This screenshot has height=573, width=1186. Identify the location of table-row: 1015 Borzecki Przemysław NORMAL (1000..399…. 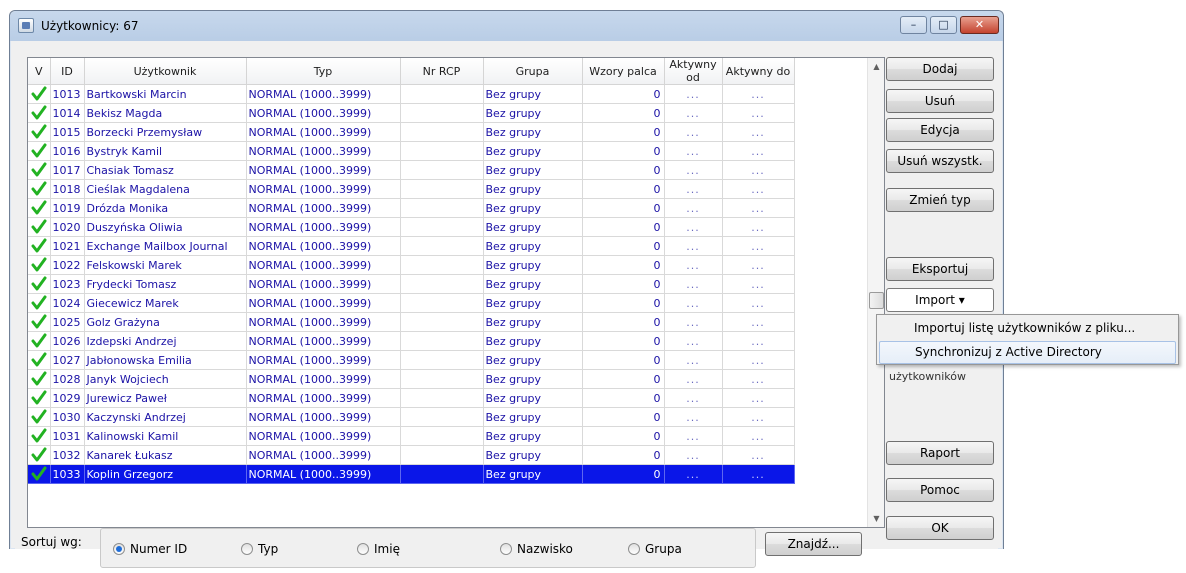
(411, 132).